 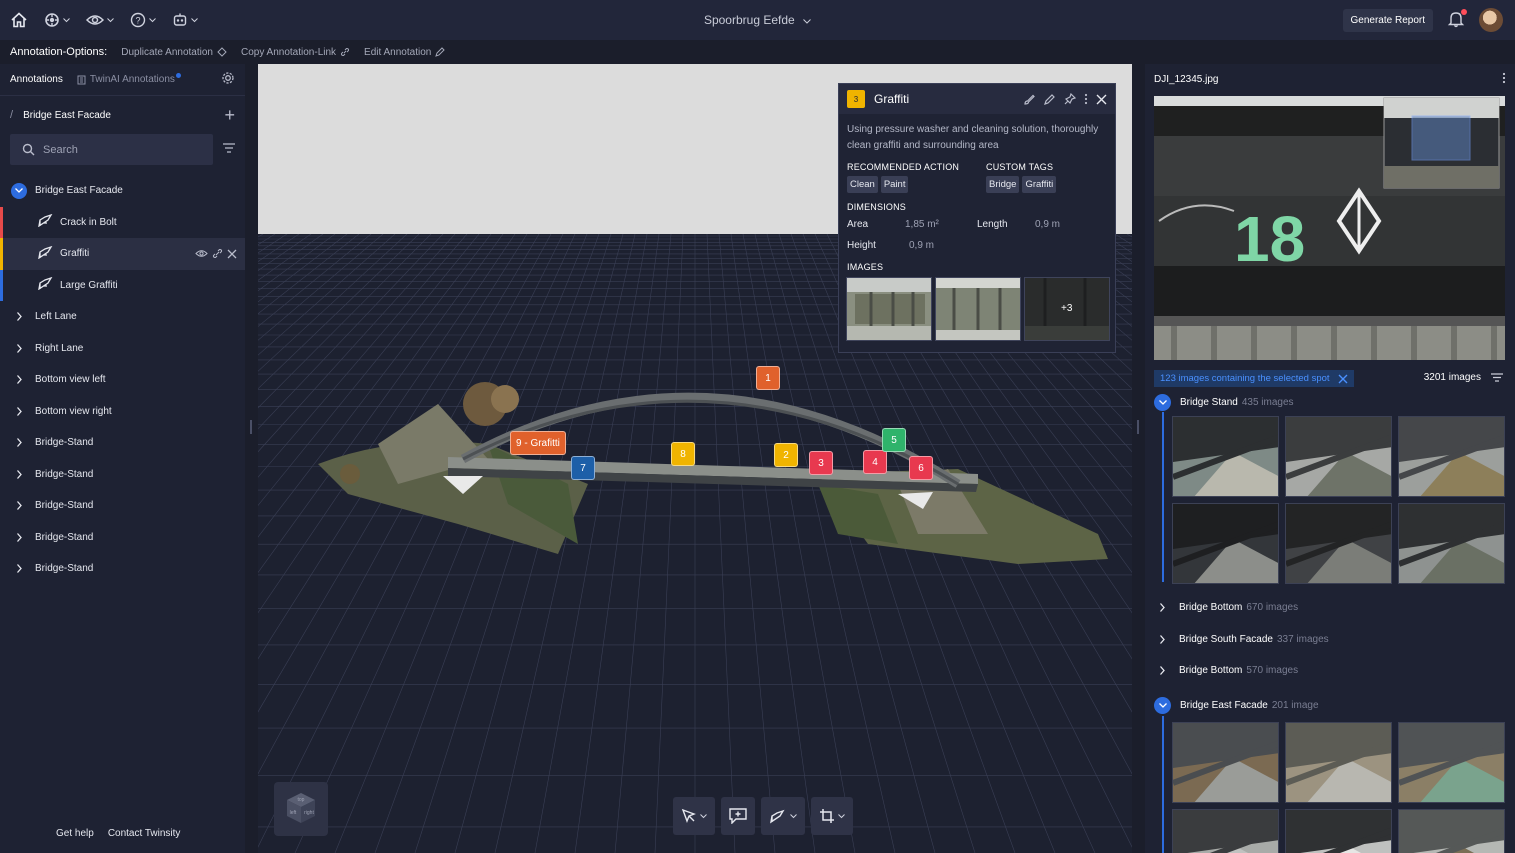 What do you see at coordinates (405, 52) in the screenshot?
I see `edit-annotation-button: Edit Annotation` at bounding box center [405, 52].